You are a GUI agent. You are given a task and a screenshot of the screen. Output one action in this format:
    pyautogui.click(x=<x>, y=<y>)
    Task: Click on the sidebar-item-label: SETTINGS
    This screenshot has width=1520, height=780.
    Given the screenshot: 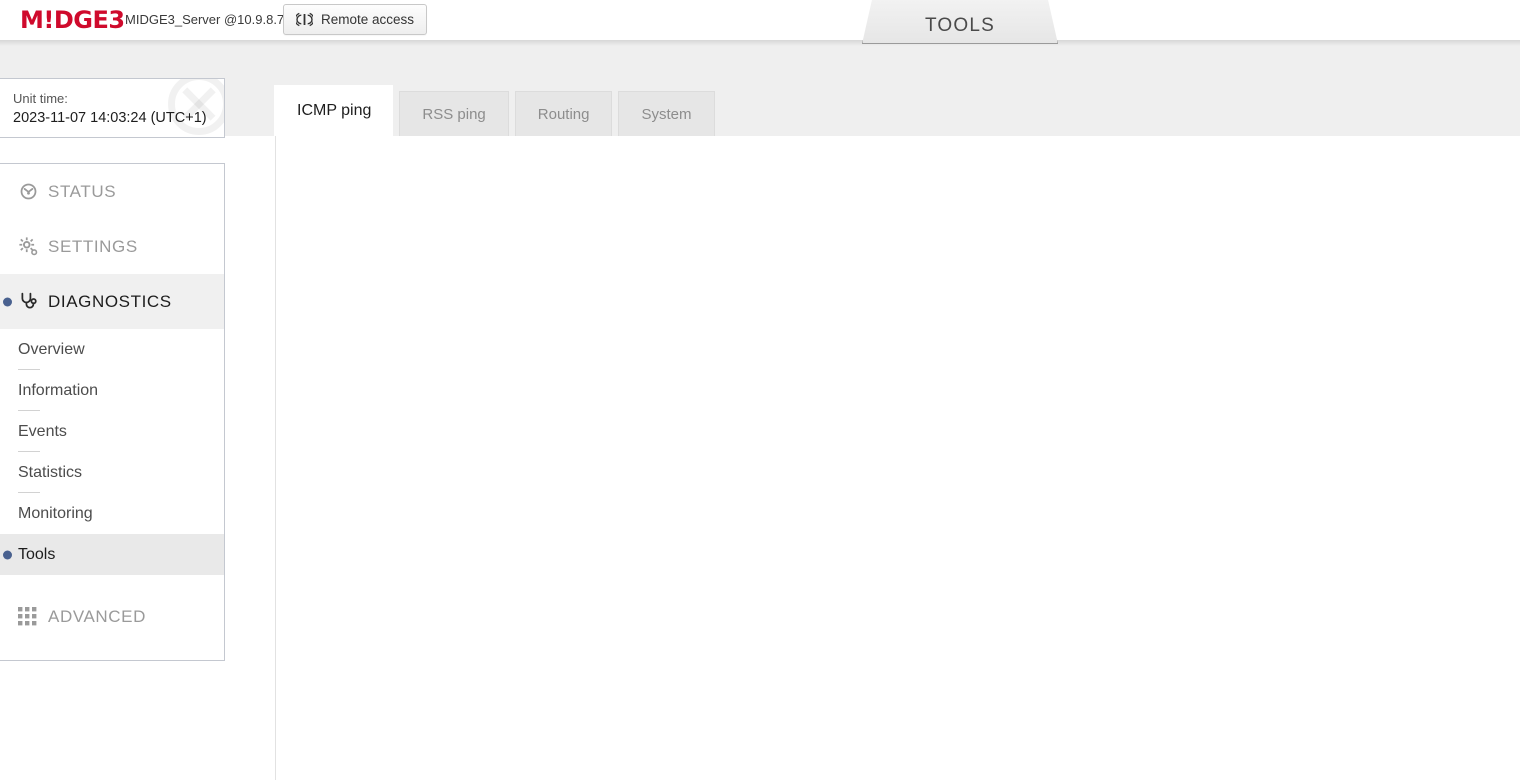 What is the action you would take?
    pyautogui.click(x=93, y=246)
    